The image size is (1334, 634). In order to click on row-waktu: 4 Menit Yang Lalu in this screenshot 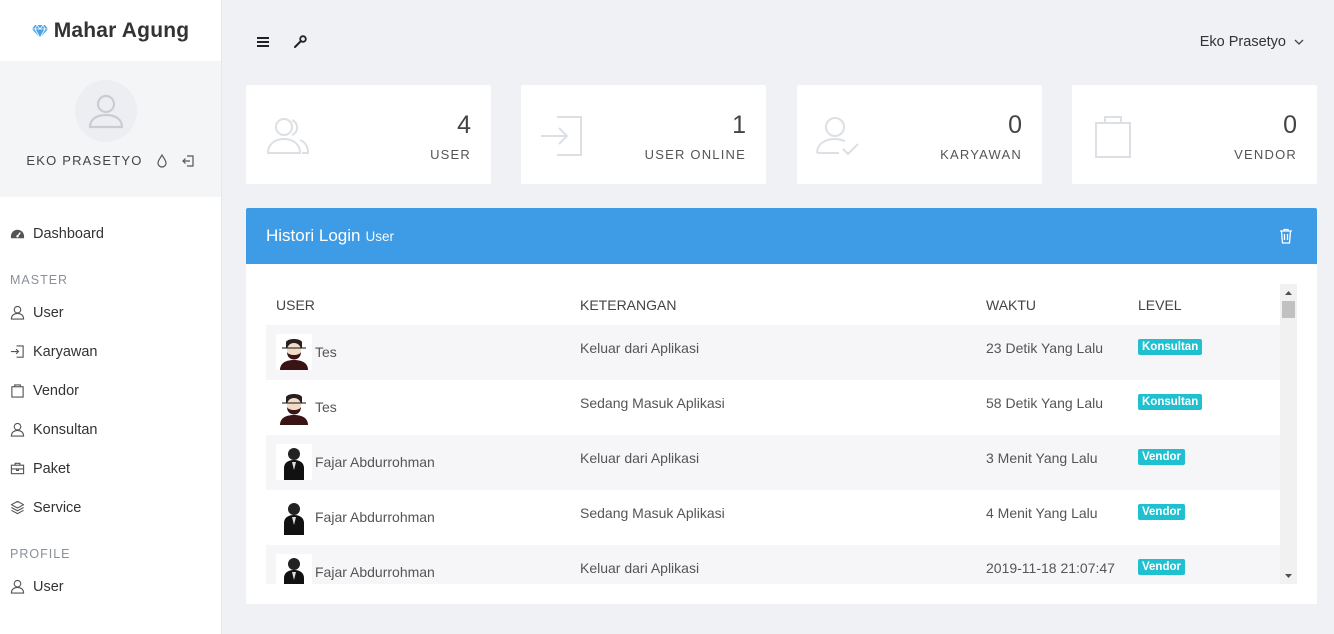, I will do `click(1042, 513)`.